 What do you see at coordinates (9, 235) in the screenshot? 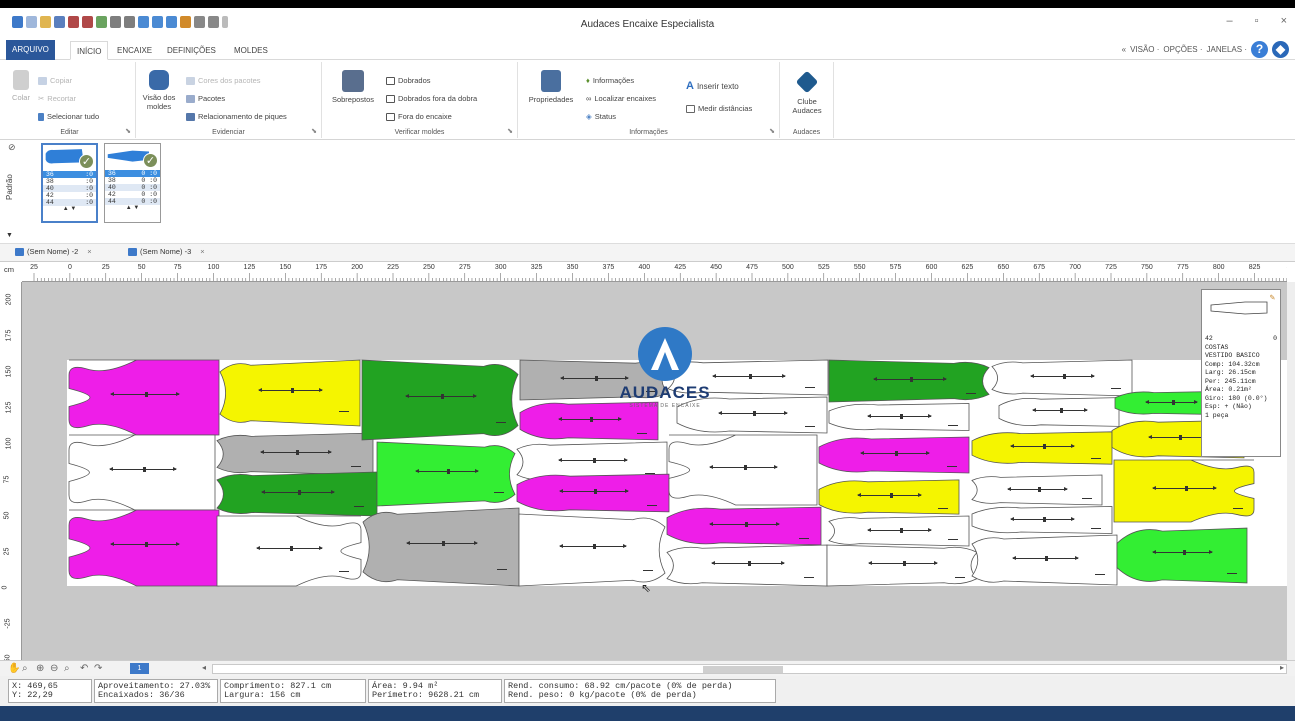
I see `collapse-arrow-icon: ▼` at bounding box center [9, 235].